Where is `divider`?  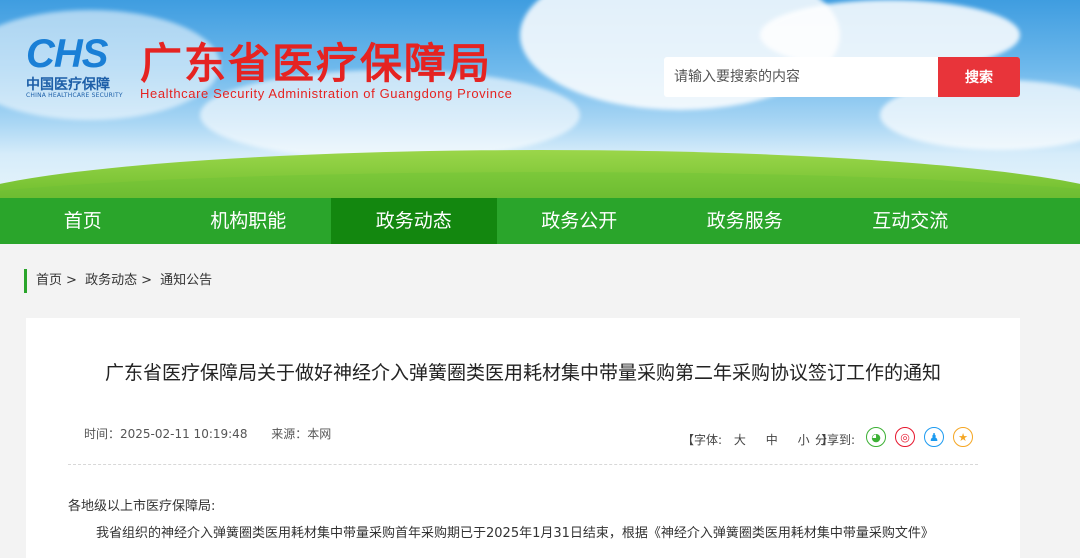 divider is located at coordinates (523, 464).